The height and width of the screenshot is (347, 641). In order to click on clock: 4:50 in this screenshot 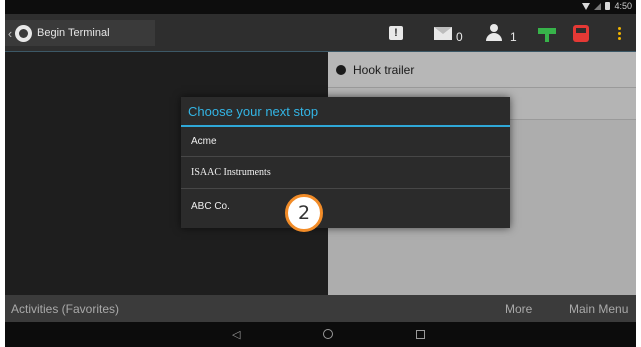, I will do `click(623, 6)`.